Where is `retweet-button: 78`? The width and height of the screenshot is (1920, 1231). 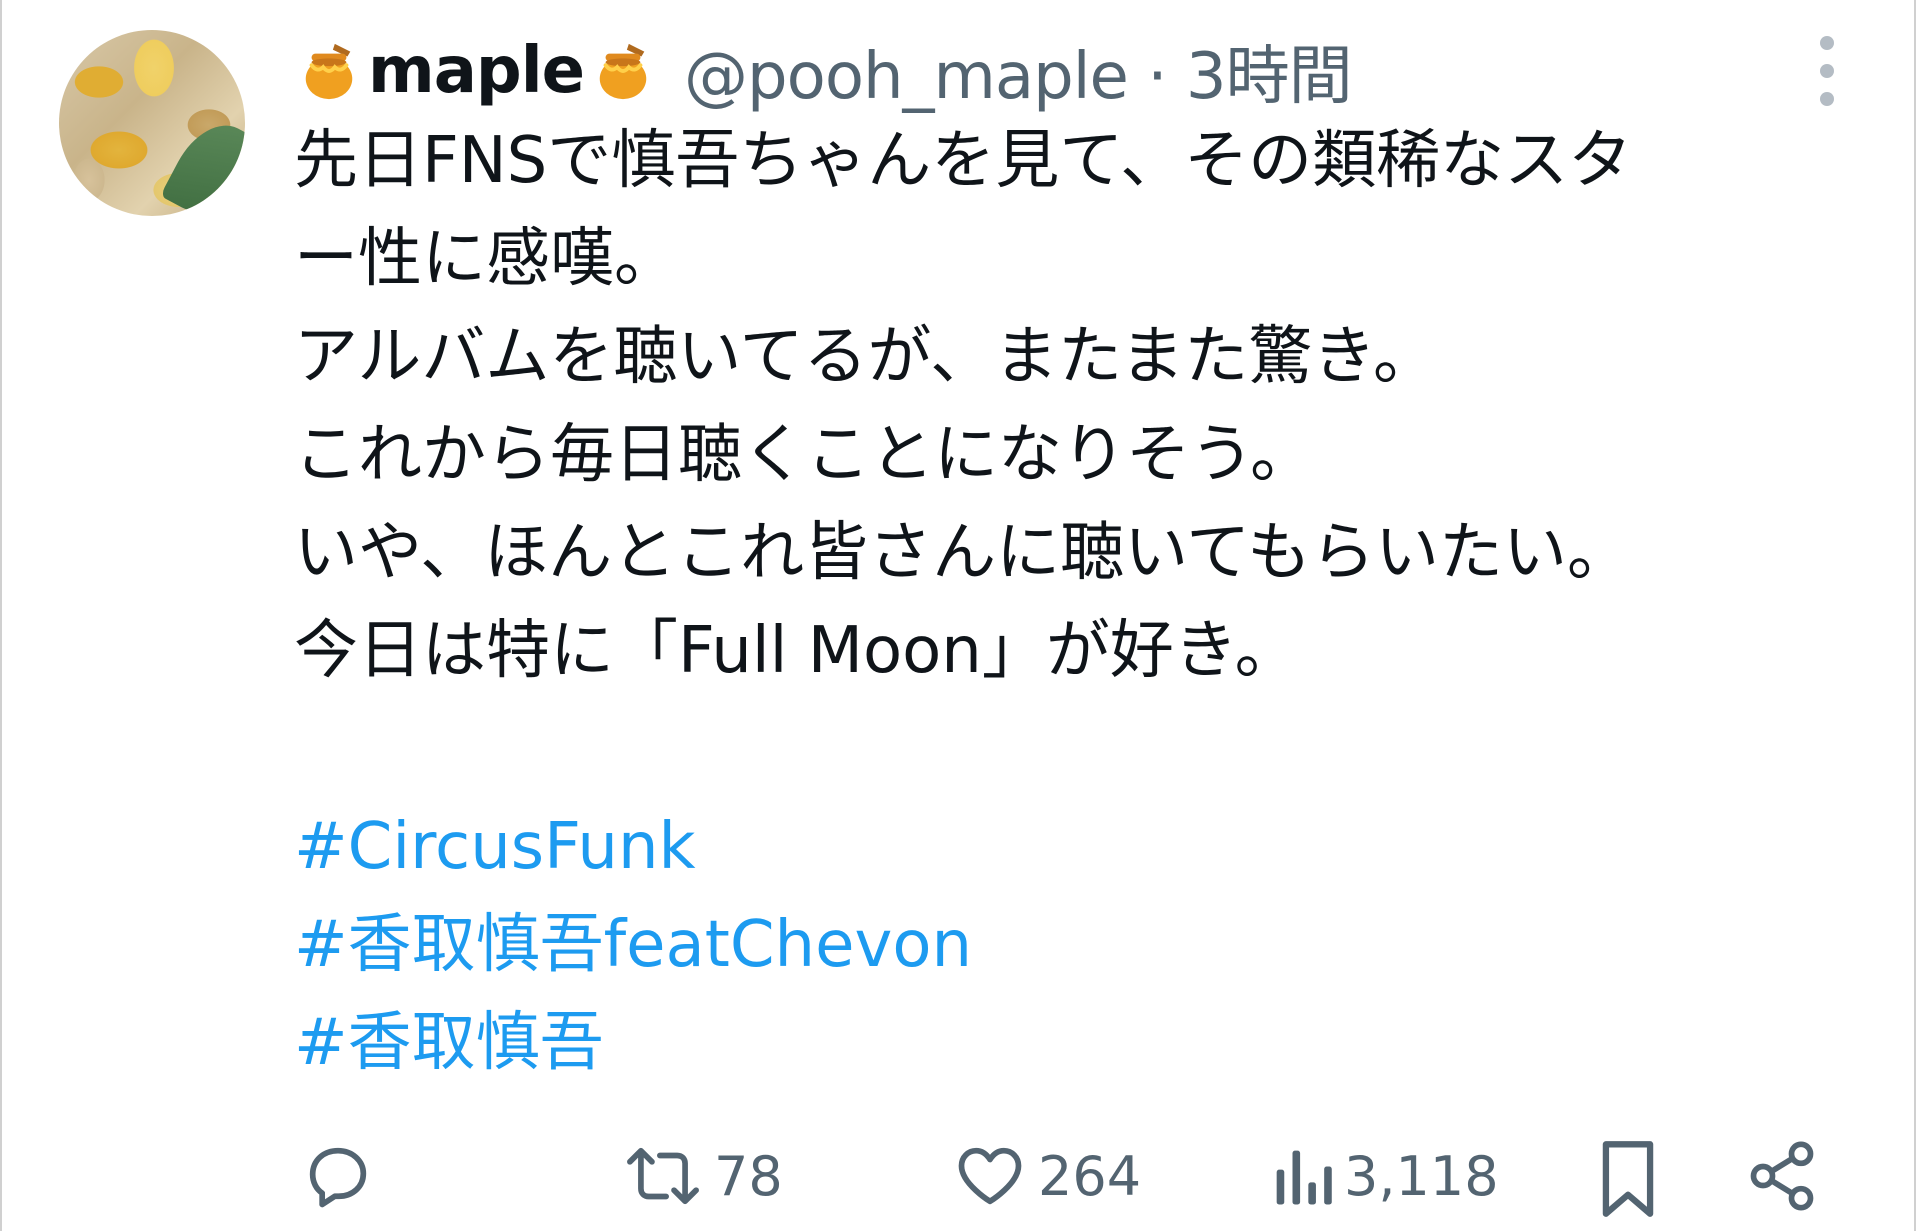
retweet-button: 78 is located at coordinates (702, 1176).